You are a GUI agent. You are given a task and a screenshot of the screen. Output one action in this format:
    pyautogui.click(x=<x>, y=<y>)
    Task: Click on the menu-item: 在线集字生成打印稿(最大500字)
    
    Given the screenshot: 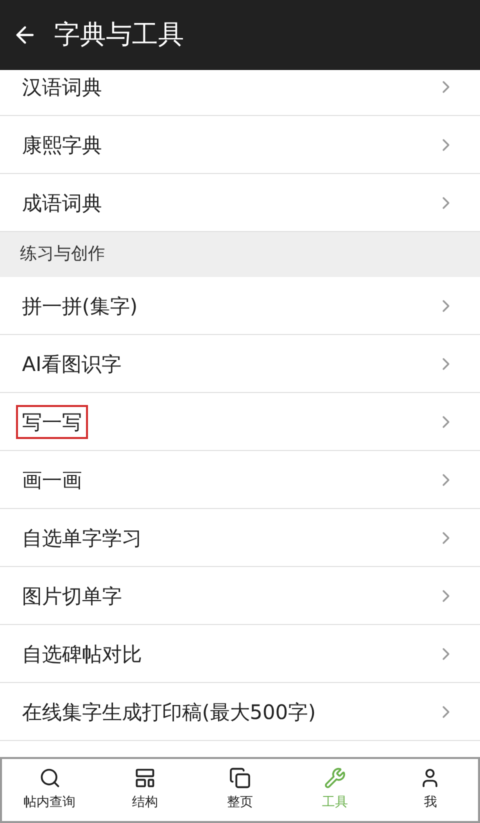 What is the action you would take?
    pyautogui.click(x=240, y=712)
    